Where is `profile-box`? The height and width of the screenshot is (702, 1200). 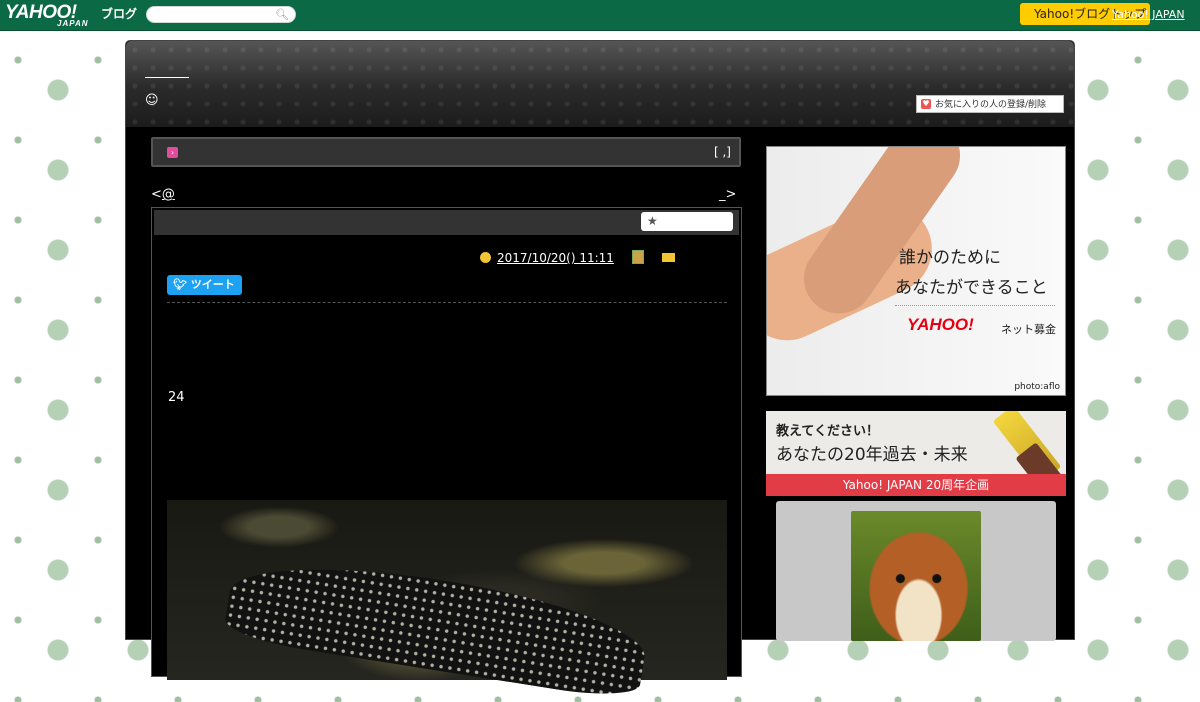 profile-box is located at coordinates (916, 571).